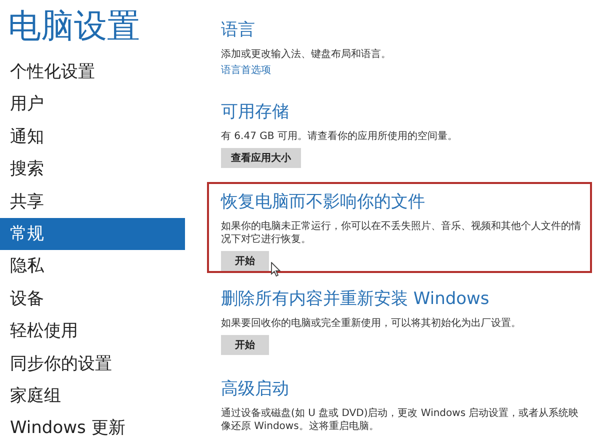  I want to click on sidebar-item: Windows 更新, so click(92, 424).